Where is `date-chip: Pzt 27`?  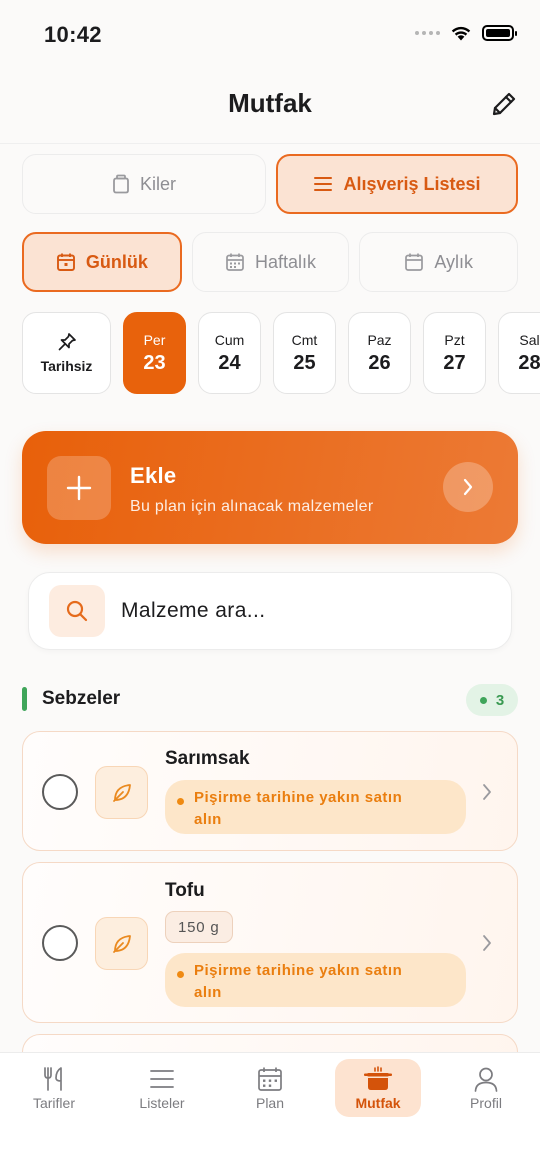
date-chip: Pzt 27 is located at coordinates (454, 353).